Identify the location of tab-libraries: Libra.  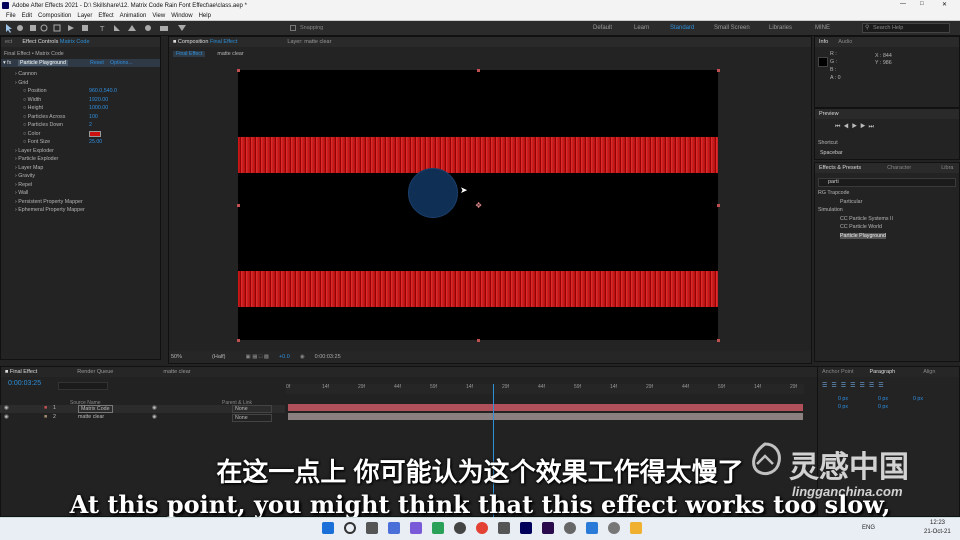
(947, 168).